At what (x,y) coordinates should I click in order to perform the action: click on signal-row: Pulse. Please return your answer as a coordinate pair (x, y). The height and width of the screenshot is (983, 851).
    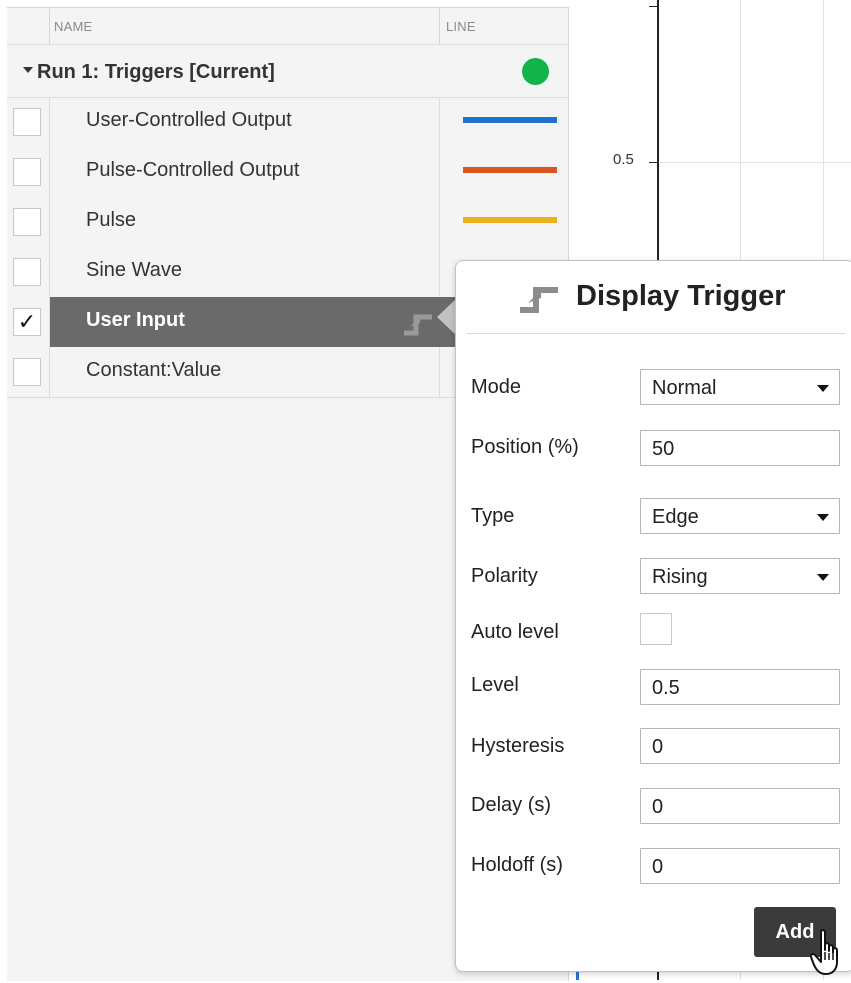
    Looking at the image, I should click on (287, 222).